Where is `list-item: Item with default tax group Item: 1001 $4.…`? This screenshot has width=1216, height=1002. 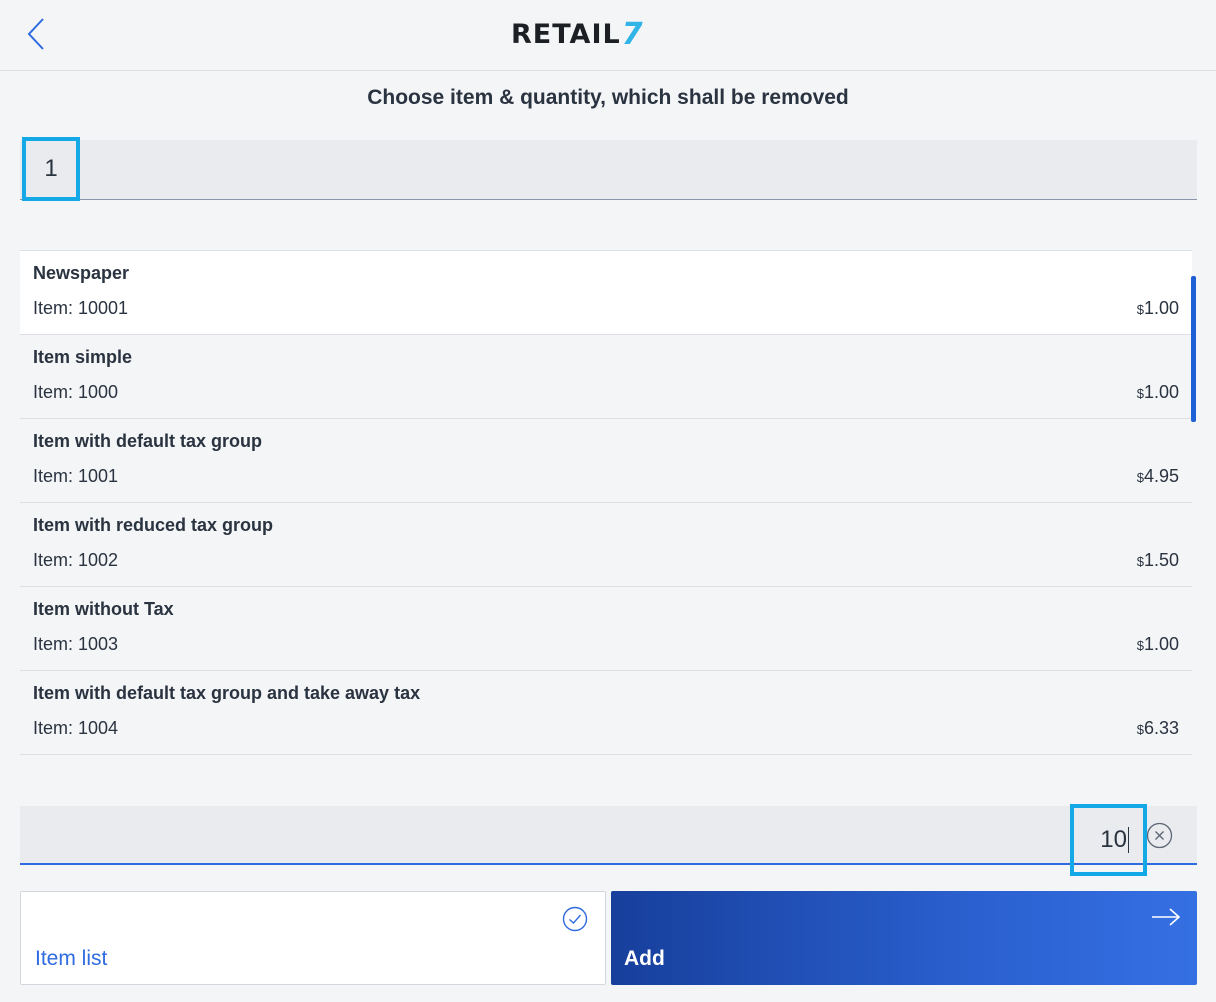 list-item: Item with default tax group Item: 1001 $4.… is located at coordinates (606, 461).